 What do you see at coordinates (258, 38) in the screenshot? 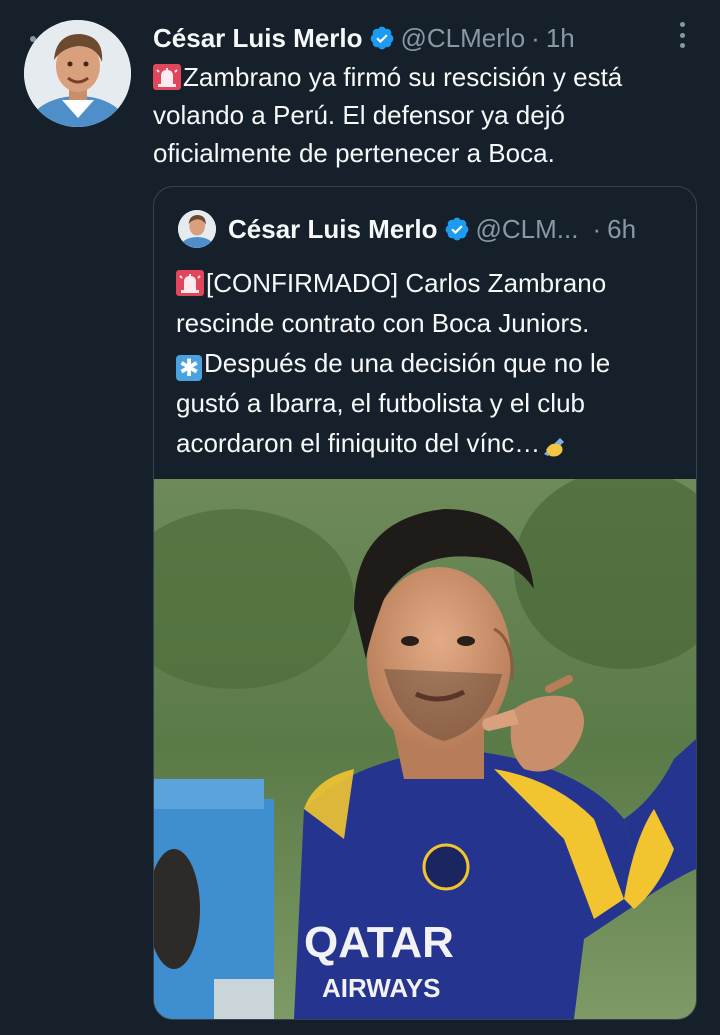
I see `author-name: César Luis Merlo` at bounding box center [258, 38].